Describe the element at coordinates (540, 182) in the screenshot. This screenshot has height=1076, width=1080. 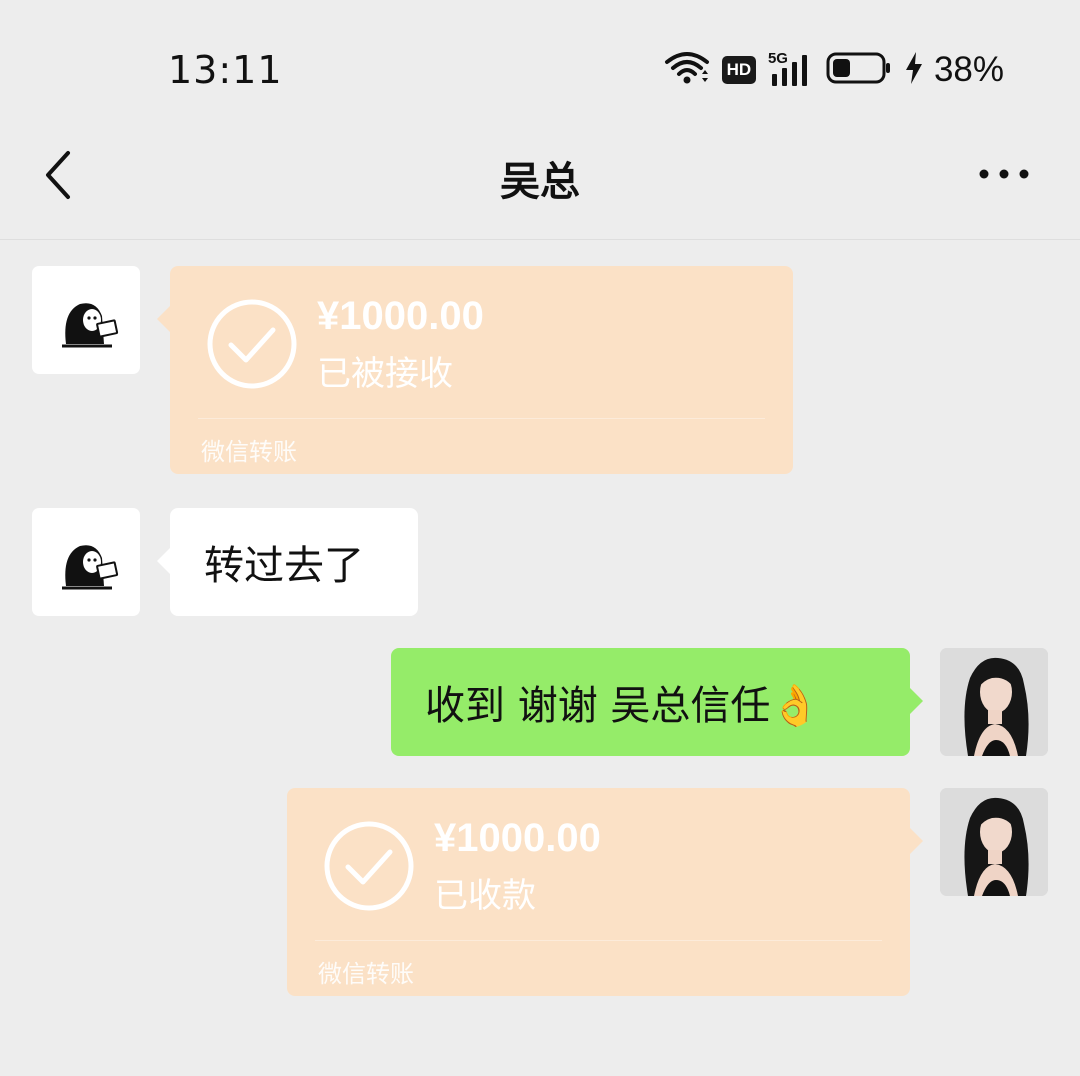
I see `chat-title: 吴总` at that location.